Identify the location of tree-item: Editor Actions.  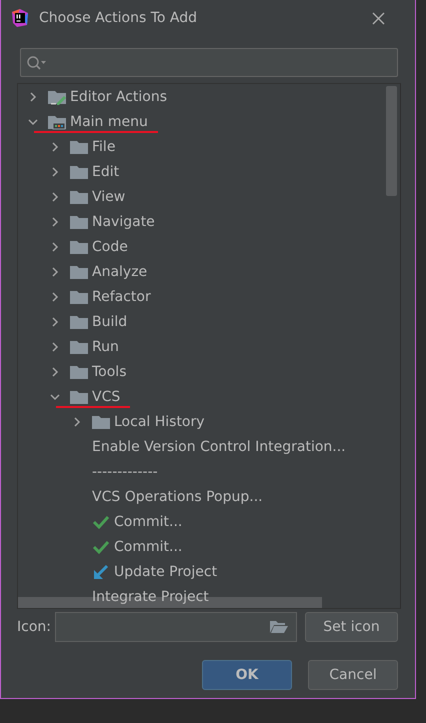
(119, 96).